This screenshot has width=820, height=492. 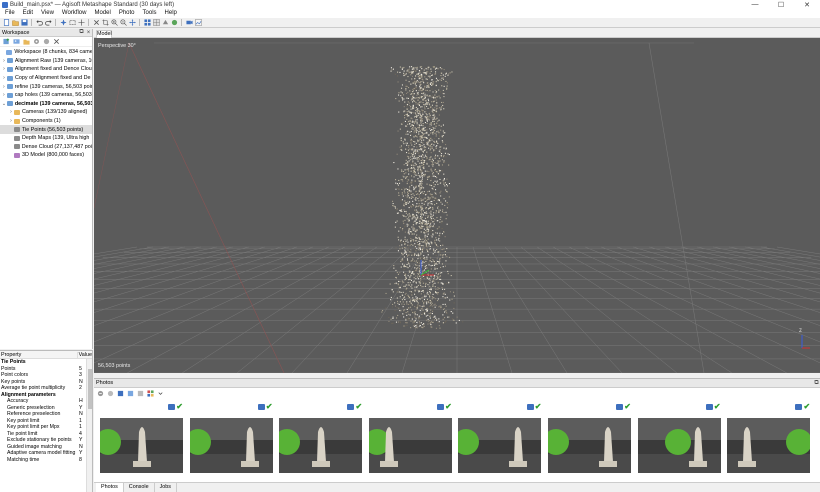 What do you see at coordinates (24, 23) in the screenshot?
I see `save-icon` at bounding box center [24, 23].